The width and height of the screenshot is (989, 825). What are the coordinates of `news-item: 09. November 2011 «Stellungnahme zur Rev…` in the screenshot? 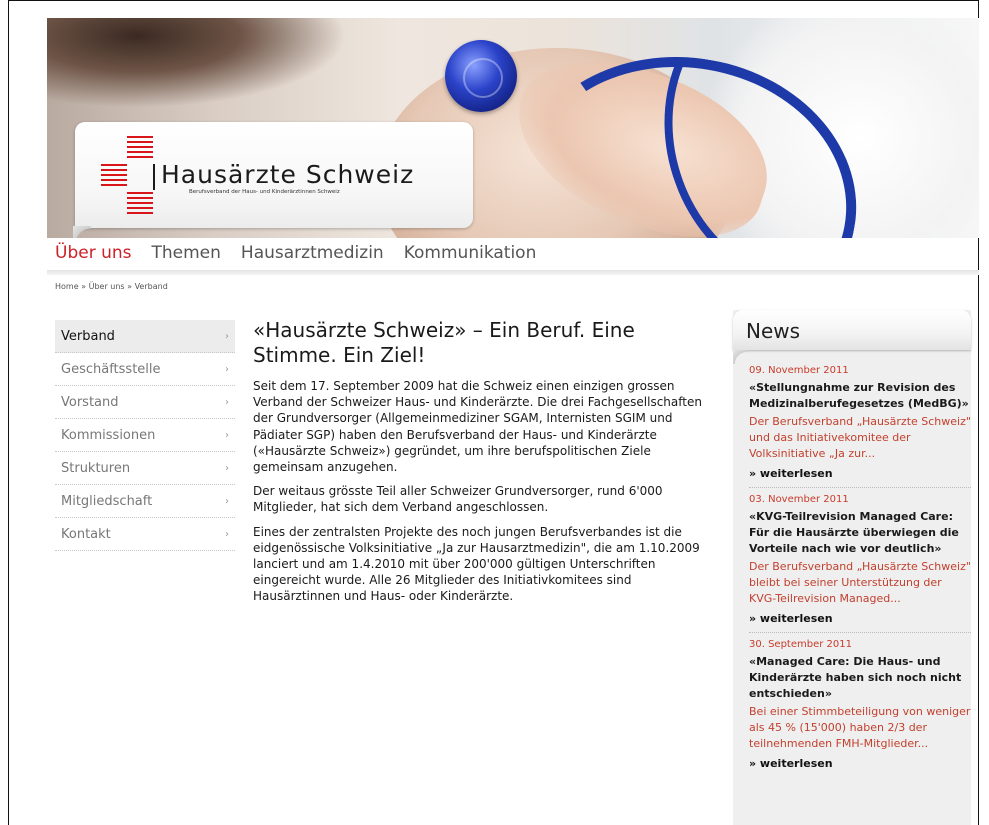 It's located at (860, 426).